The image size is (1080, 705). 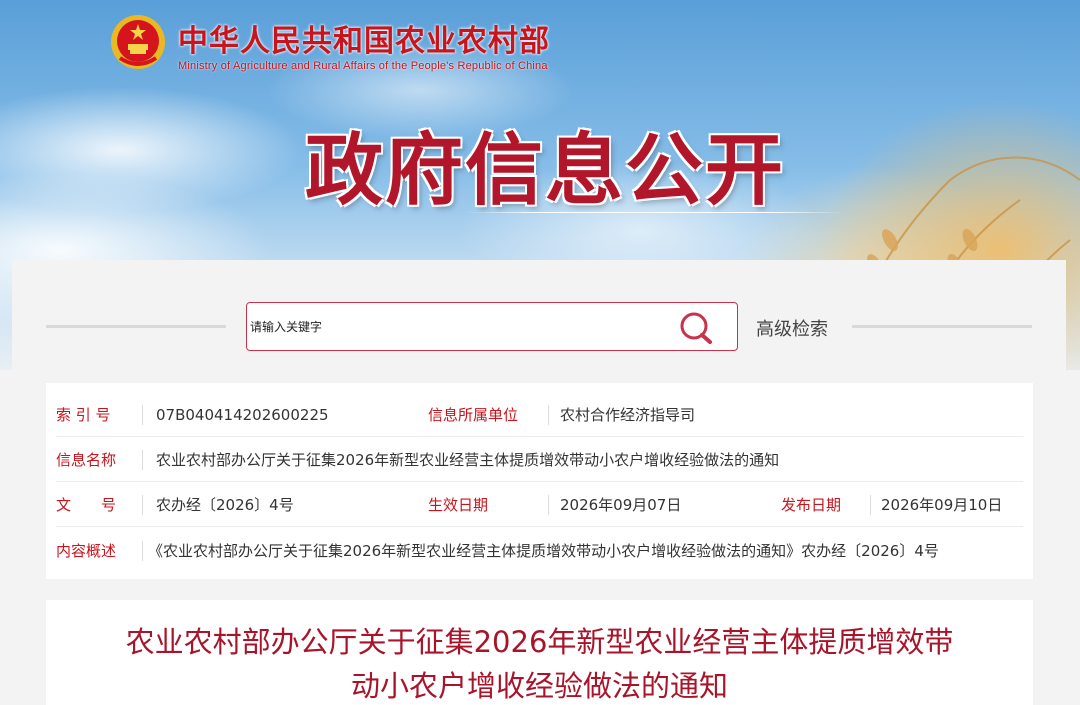 I want to click on advanced-search-link: 高级检索, so click(x=792, y=328).